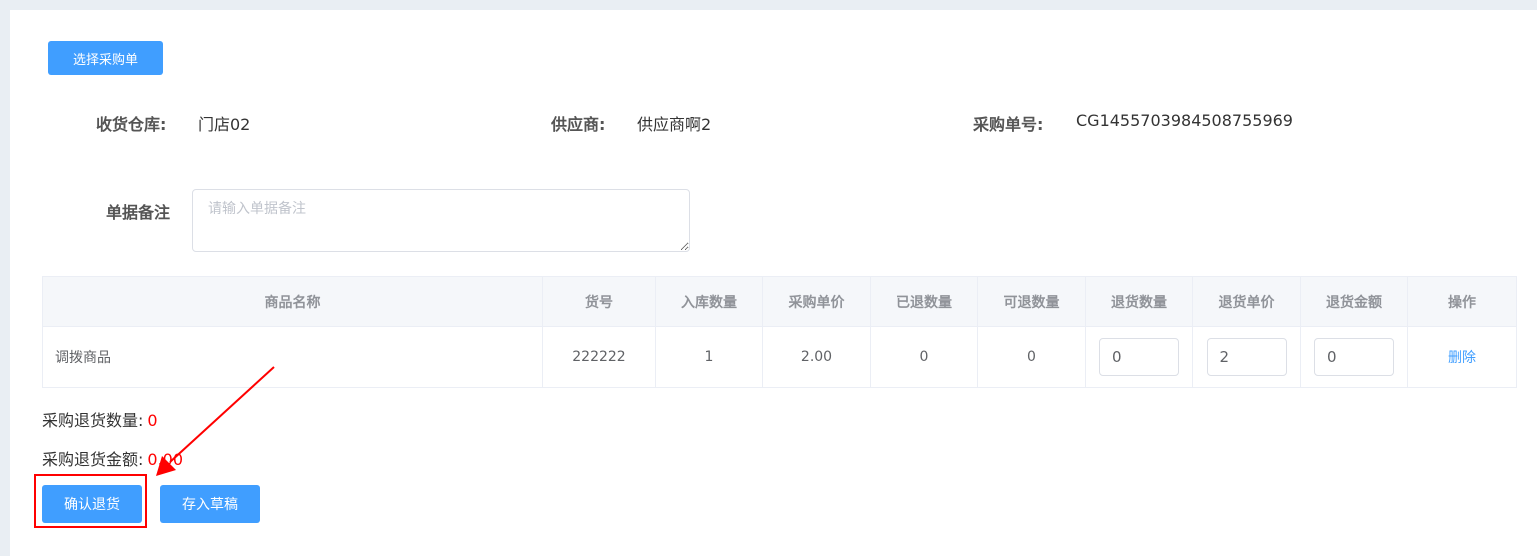  I want to click on warehouse-value: 门店02, so click(224, 124).